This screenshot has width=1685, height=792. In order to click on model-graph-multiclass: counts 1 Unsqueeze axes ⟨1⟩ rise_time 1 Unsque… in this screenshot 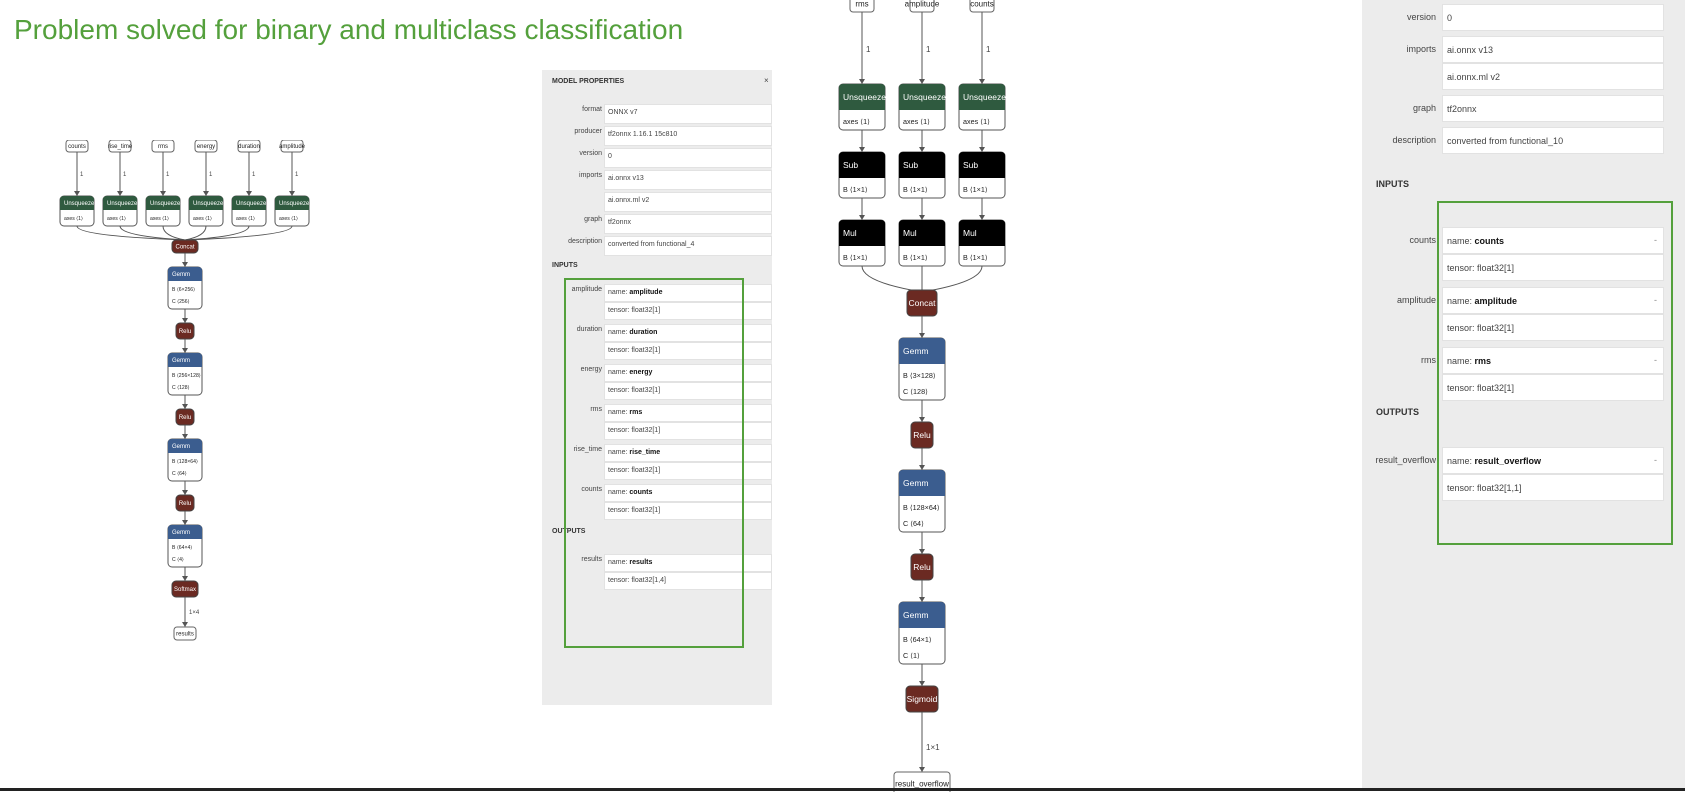, I will do `click(184, 390)`.